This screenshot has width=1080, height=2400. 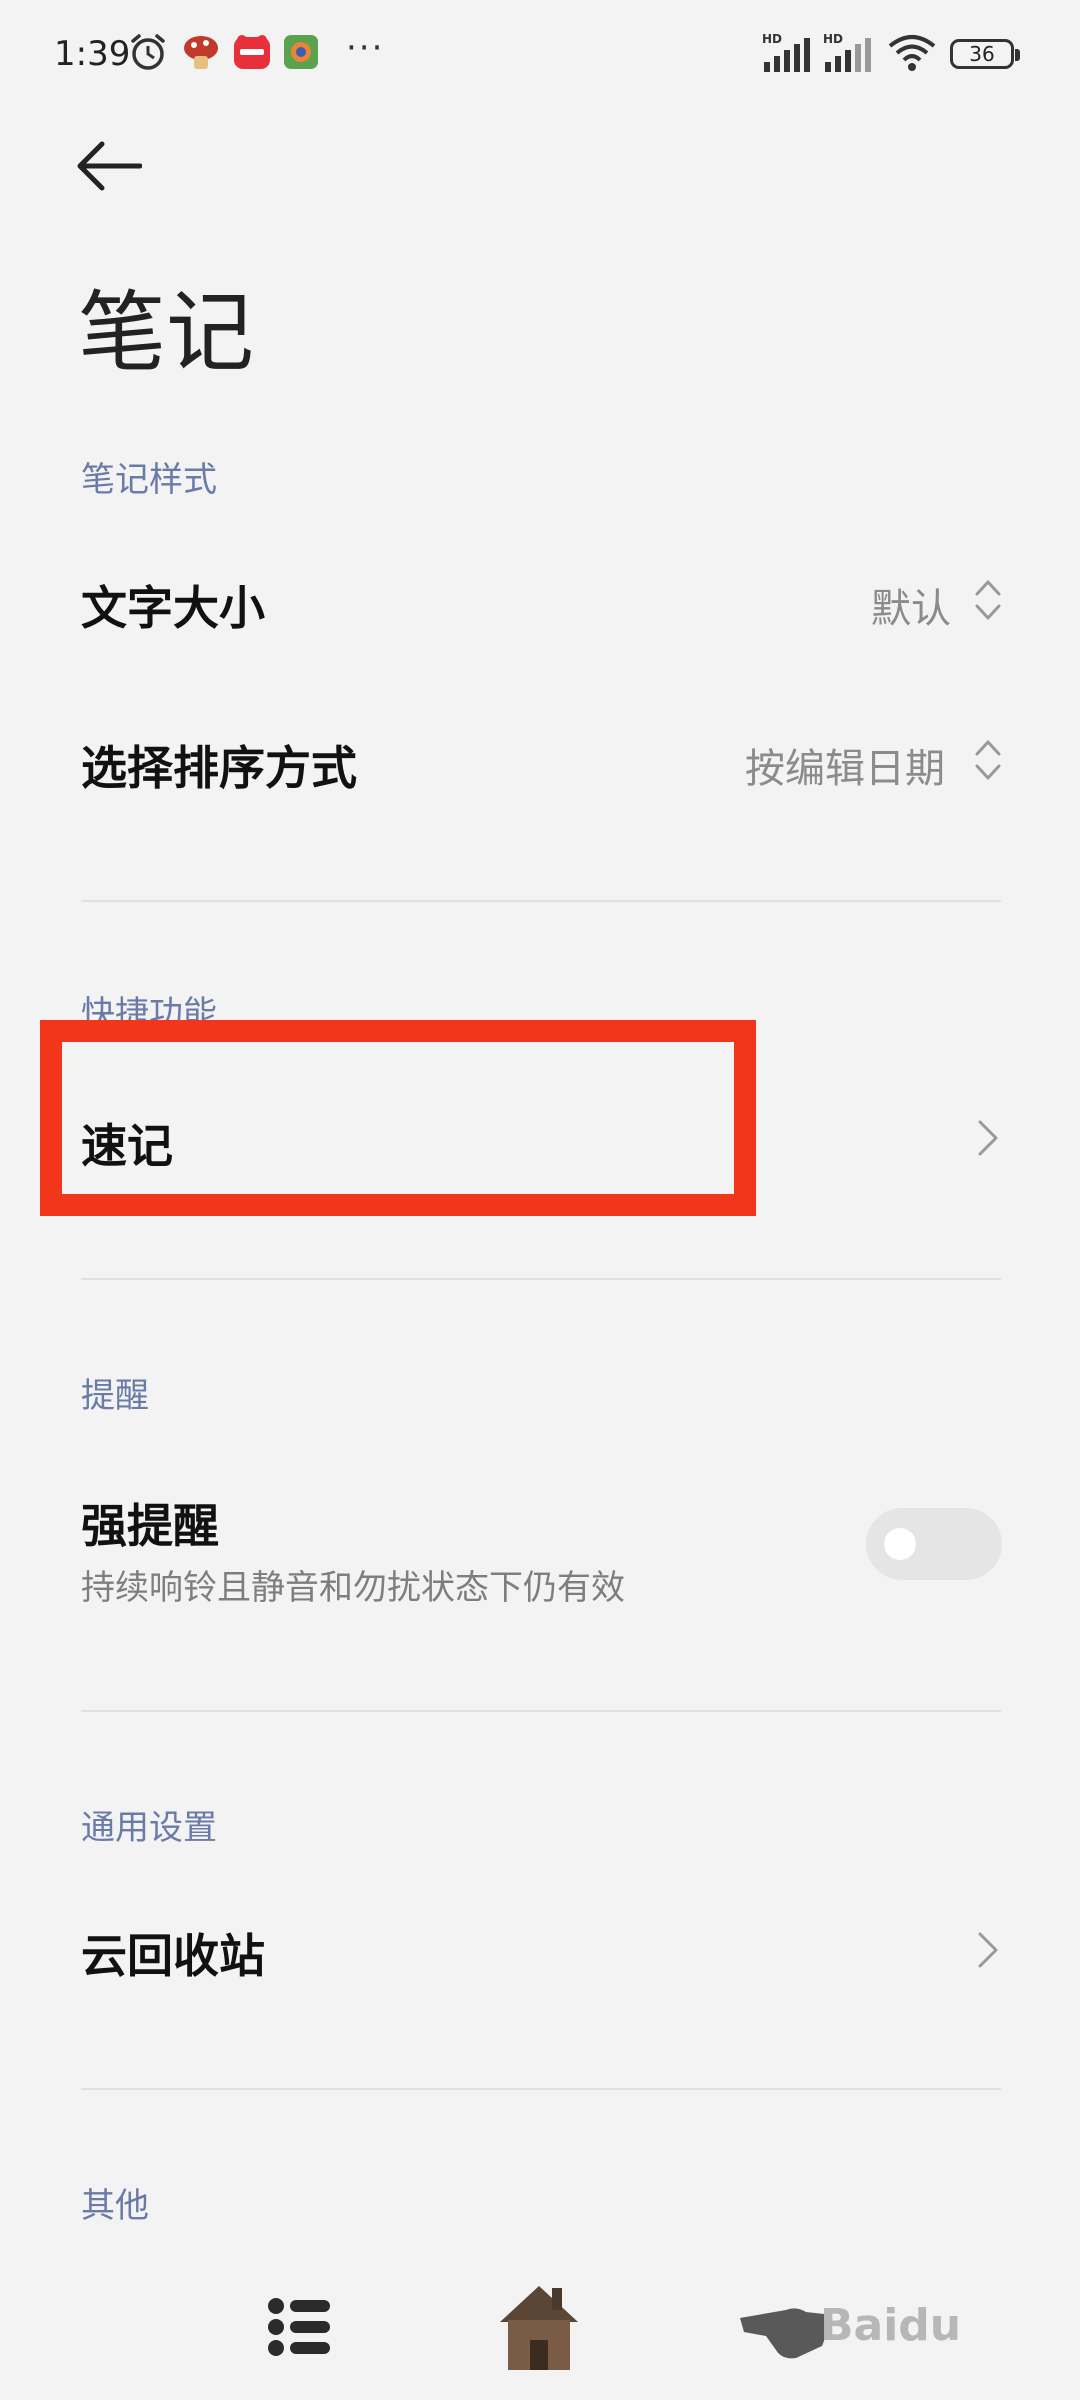 What do you see at coordinates (201, 52) in the screenshot?
I see `mushroom-app-icon` at bounding box center [201, 52].